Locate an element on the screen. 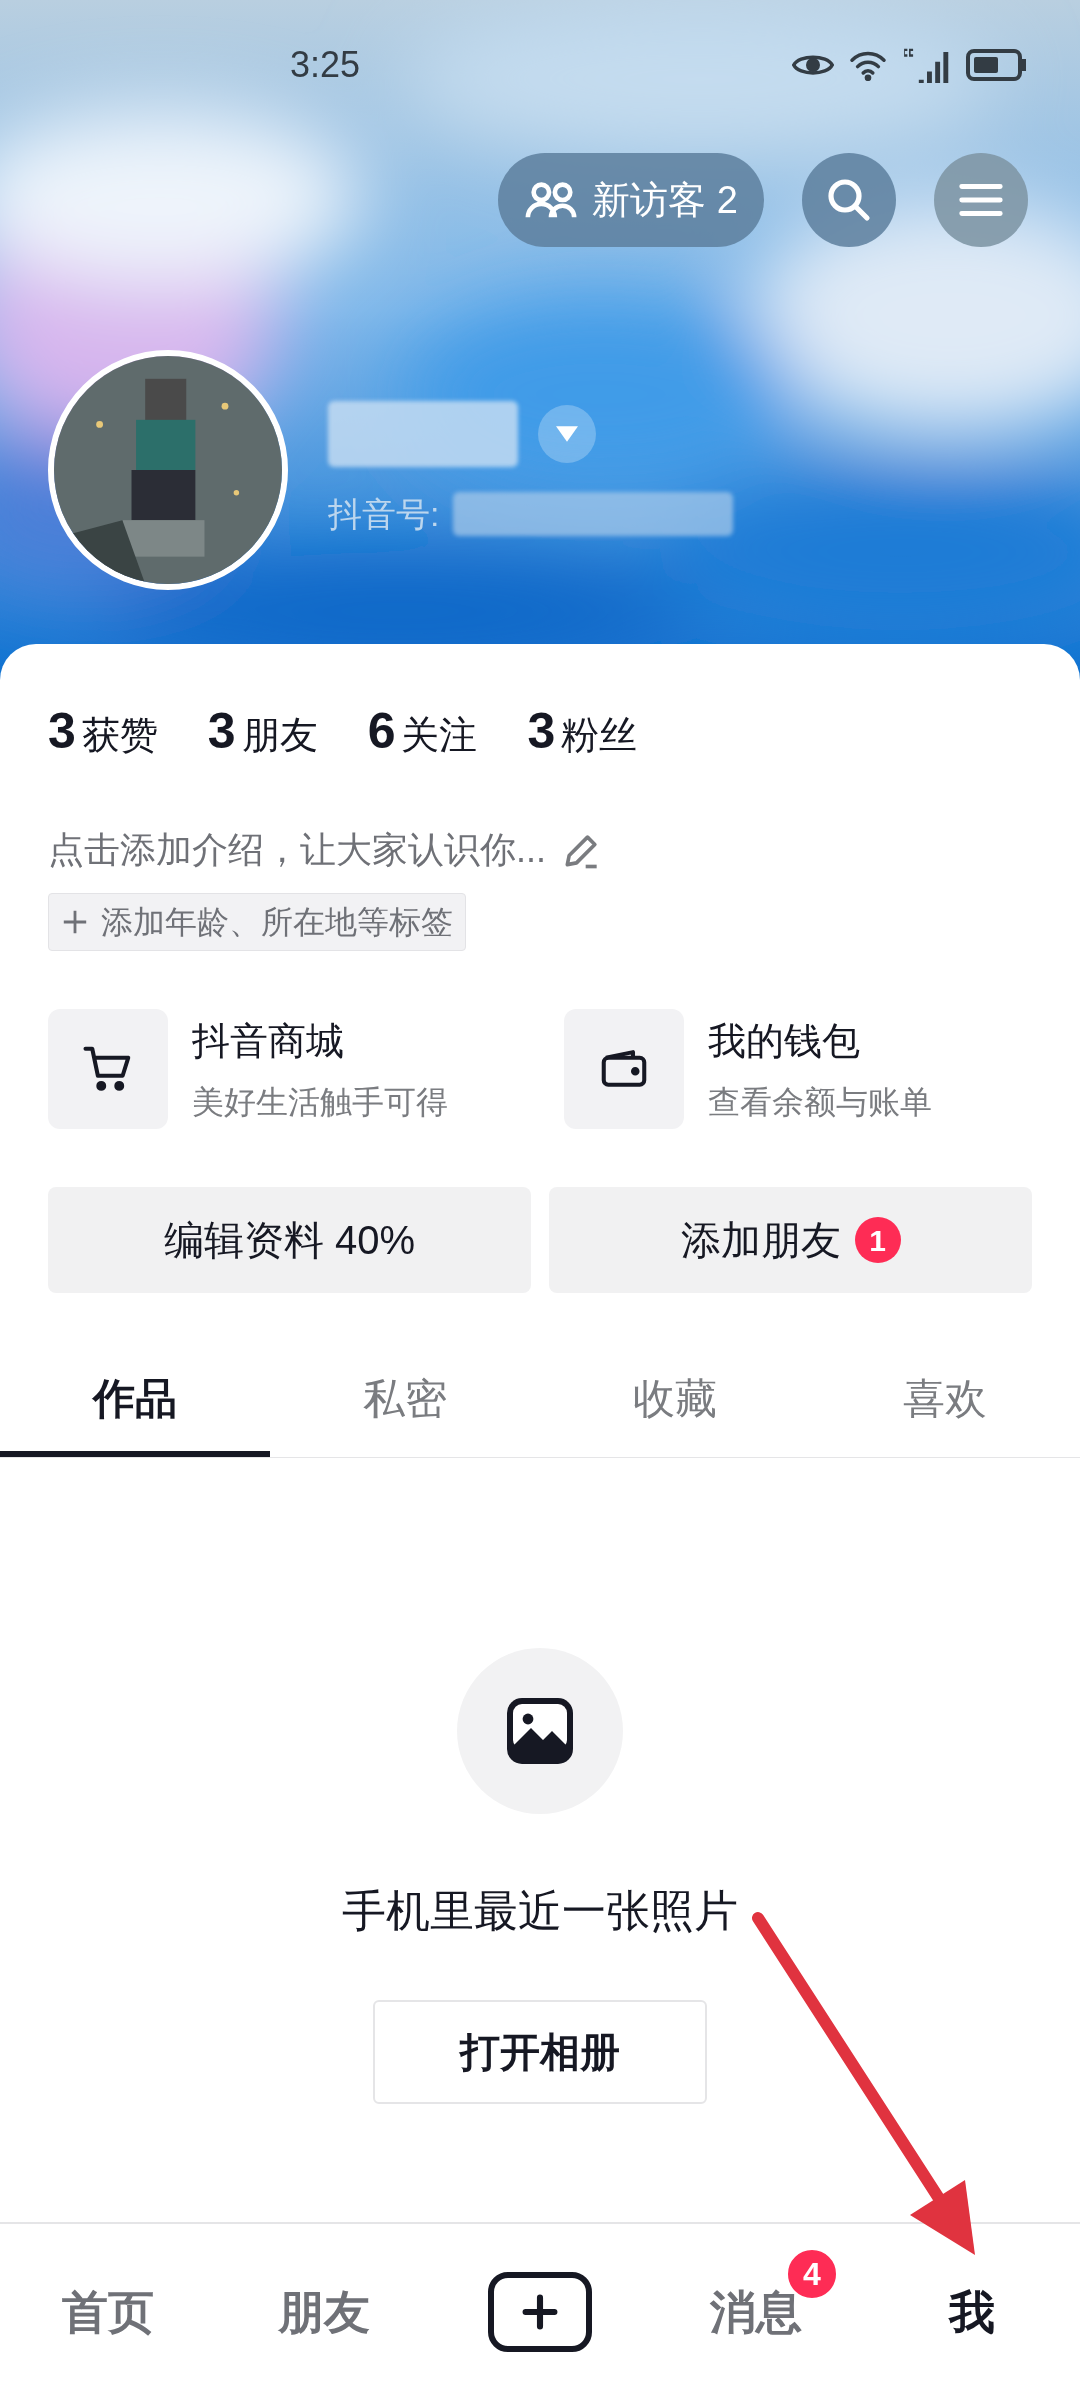 The height and width of the screenshot is (2400, 1080). notification-badge: 1 is located at coordinates (877, 1240).